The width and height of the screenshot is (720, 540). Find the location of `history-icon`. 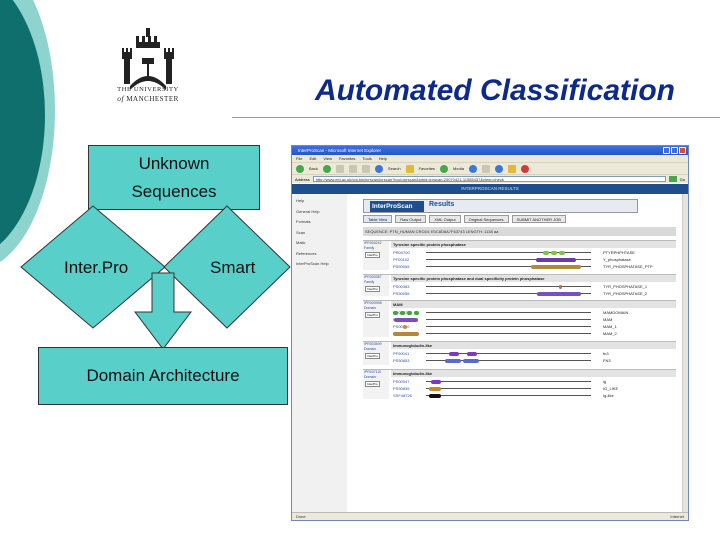

history-icon is located at coordinates (472, 168).